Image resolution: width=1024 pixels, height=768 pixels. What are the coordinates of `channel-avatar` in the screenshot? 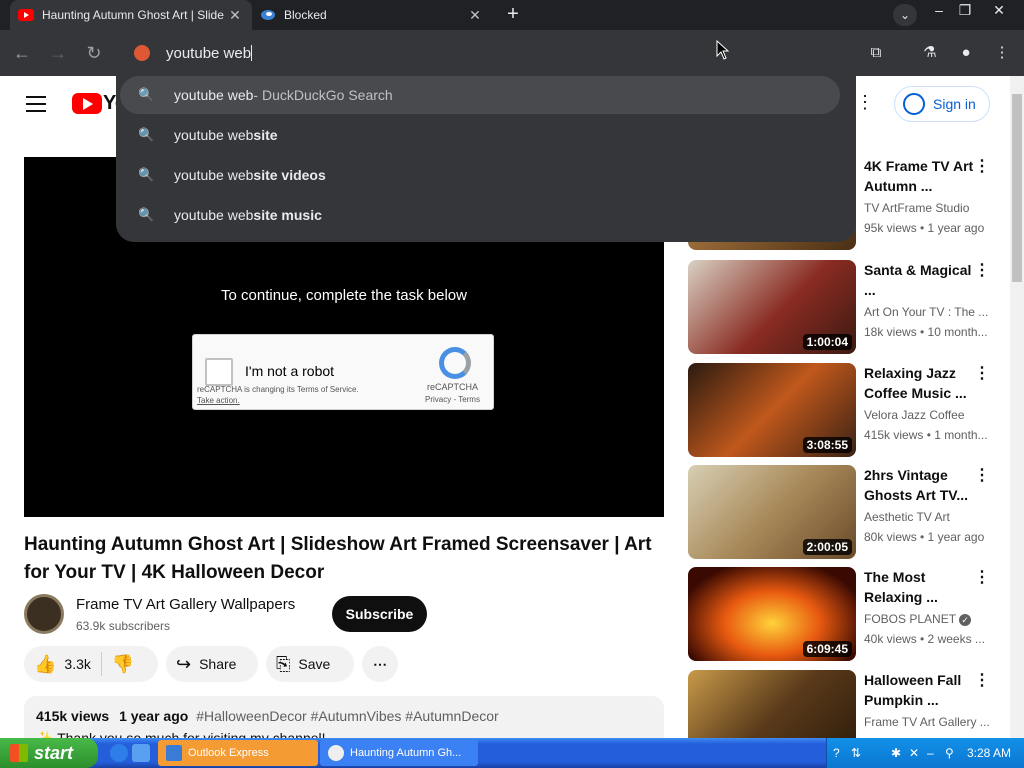 It's located at (44, 614).